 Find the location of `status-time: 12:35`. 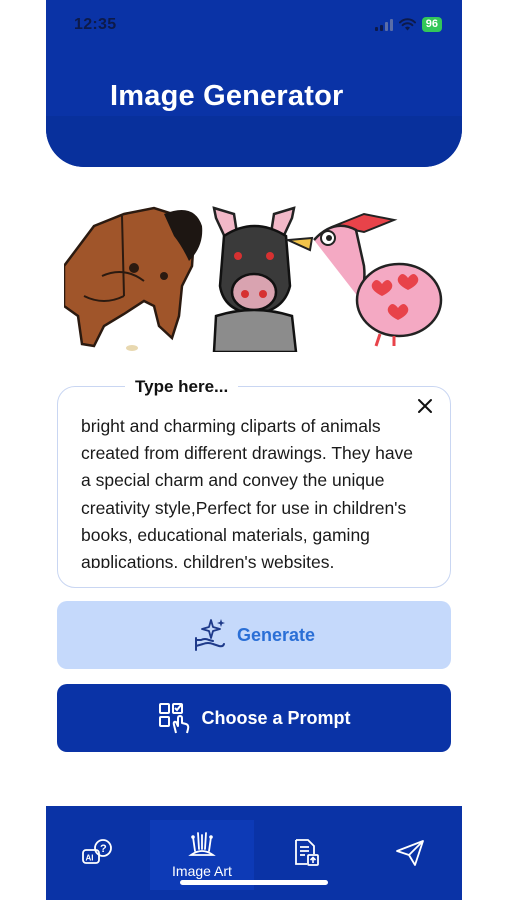

status-time: 12:35 is located at coordinates (95, 24).